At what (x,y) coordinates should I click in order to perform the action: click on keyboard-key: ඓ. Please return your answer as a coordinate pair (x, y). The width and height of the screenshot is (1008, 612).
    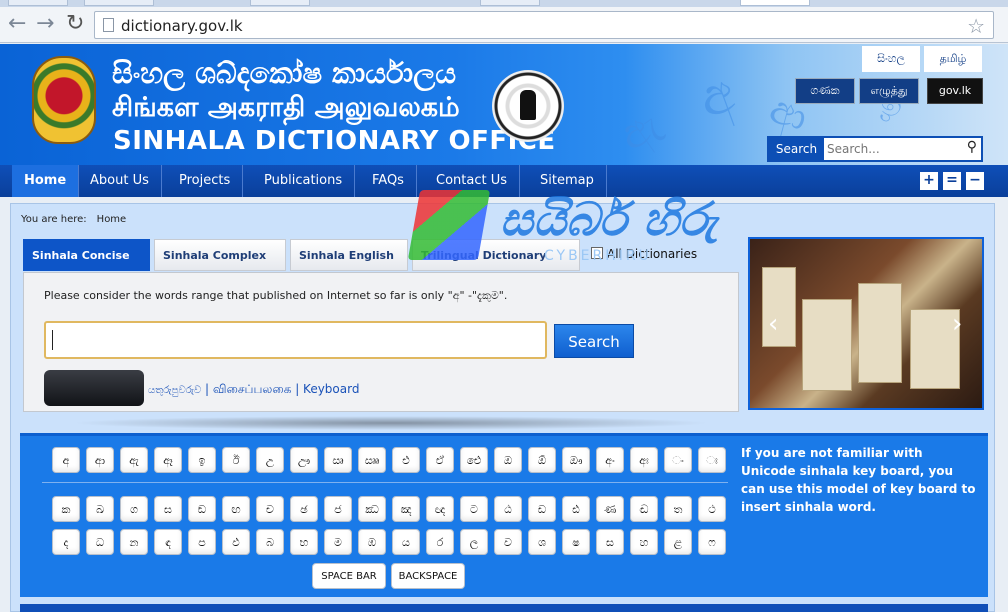
    Looking at the image, I should click on (474, 460).